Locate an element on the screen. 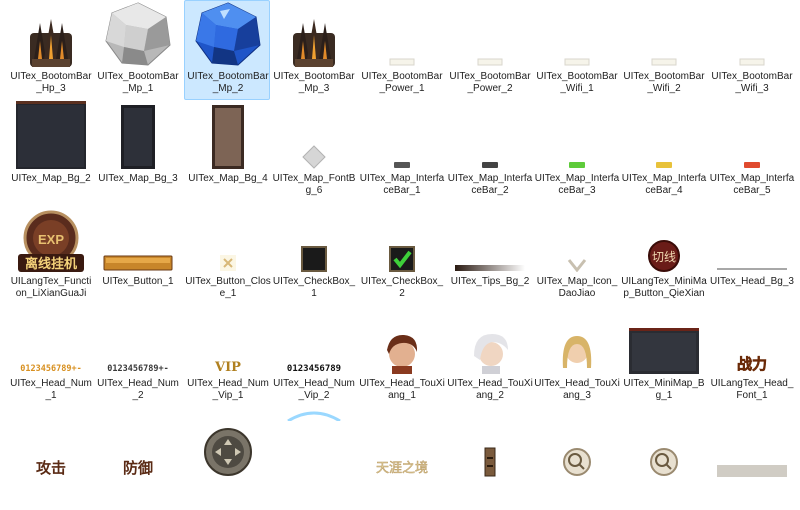 The image size is (800, 510). file-item: UITex_Map_InterfaceBar_2 is located at coordinates (489, 152).